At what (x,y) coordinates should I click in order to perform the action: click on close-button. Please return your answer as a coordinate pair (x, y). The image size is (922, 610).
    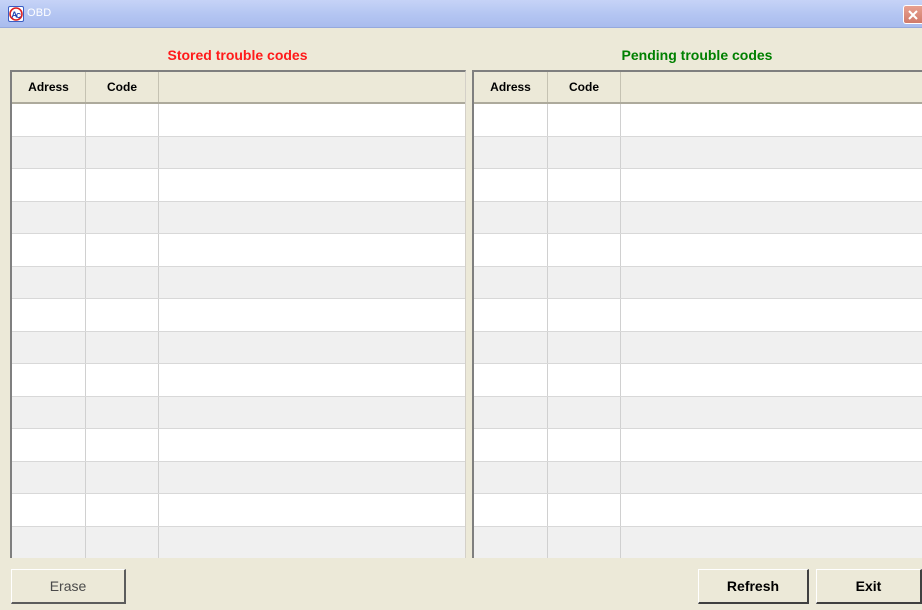
    Looking at the image, I should click on (912, 14).